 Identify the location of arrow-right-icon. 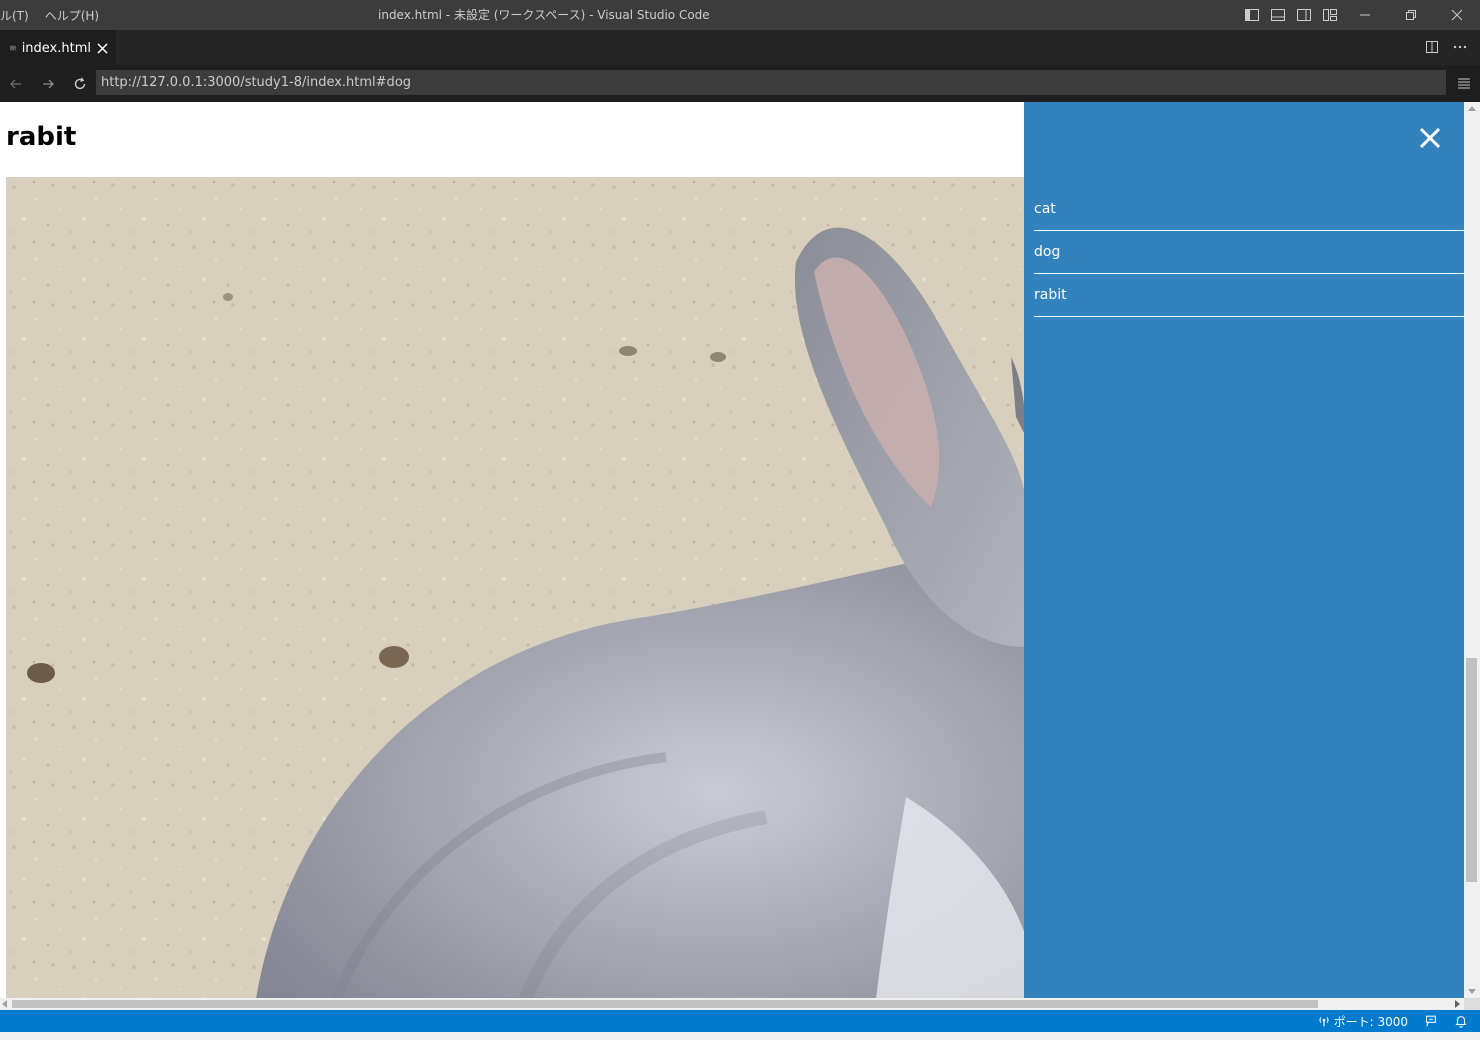
(48, 83).